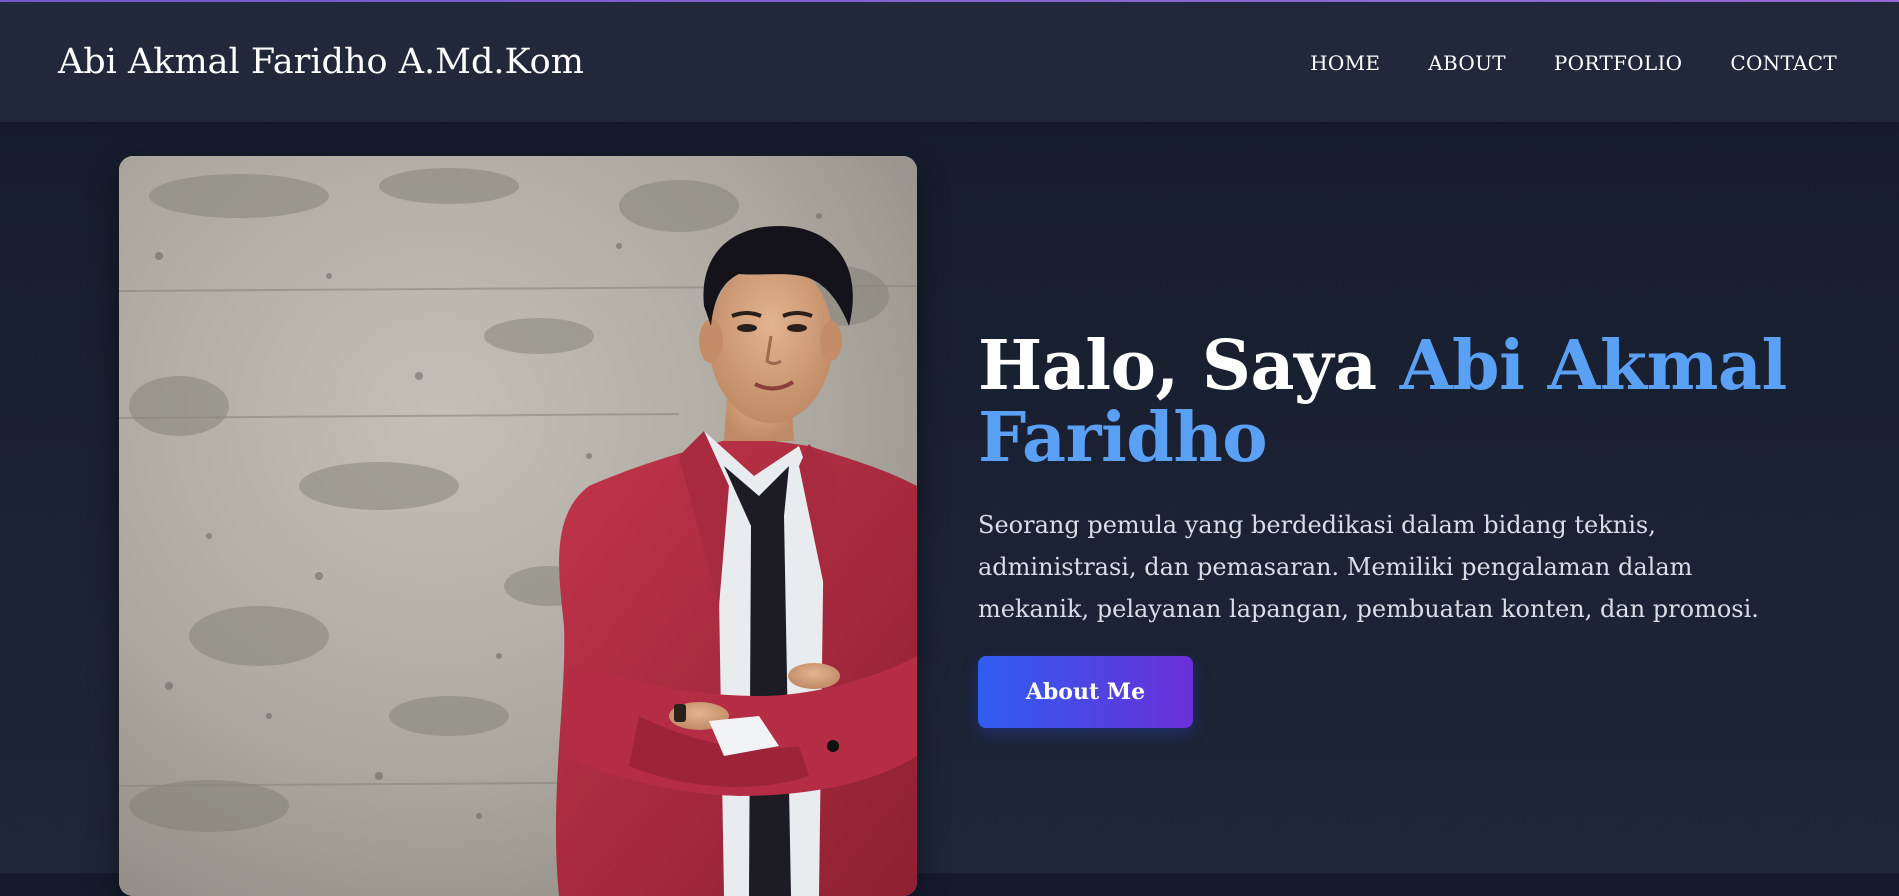  I want to click on nav-about: ABOUT, so click(1467, 63).